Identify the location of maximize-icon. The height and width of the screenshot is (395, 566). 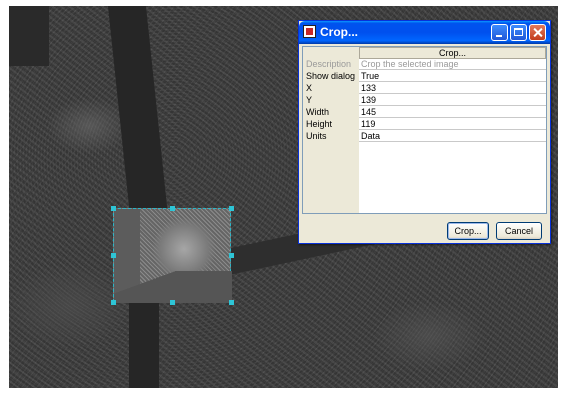
(518, 32).